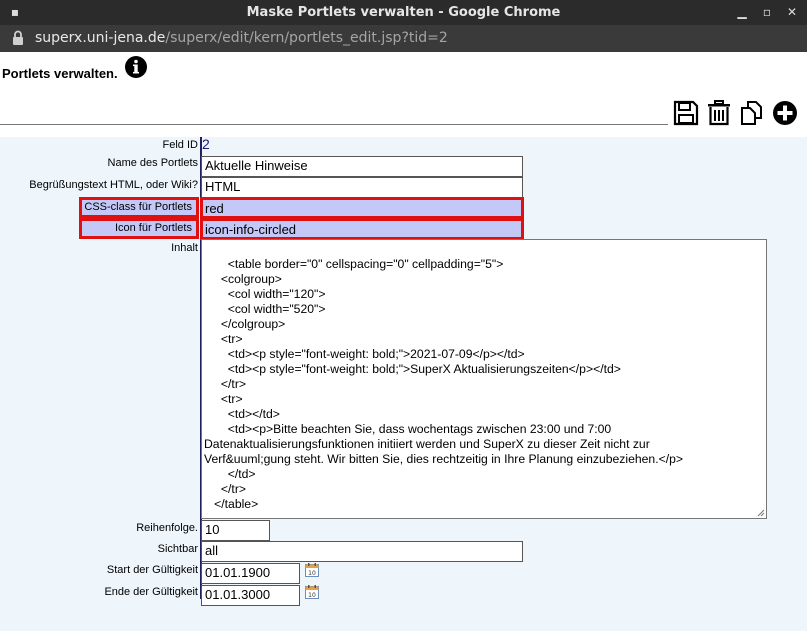 Image resolution: width=807 pixels, height=631 pixels. What do you see at coordinates (792, 12) in the screenshot?
I see `close-icon: ✕` at bounding box center [792, 12].